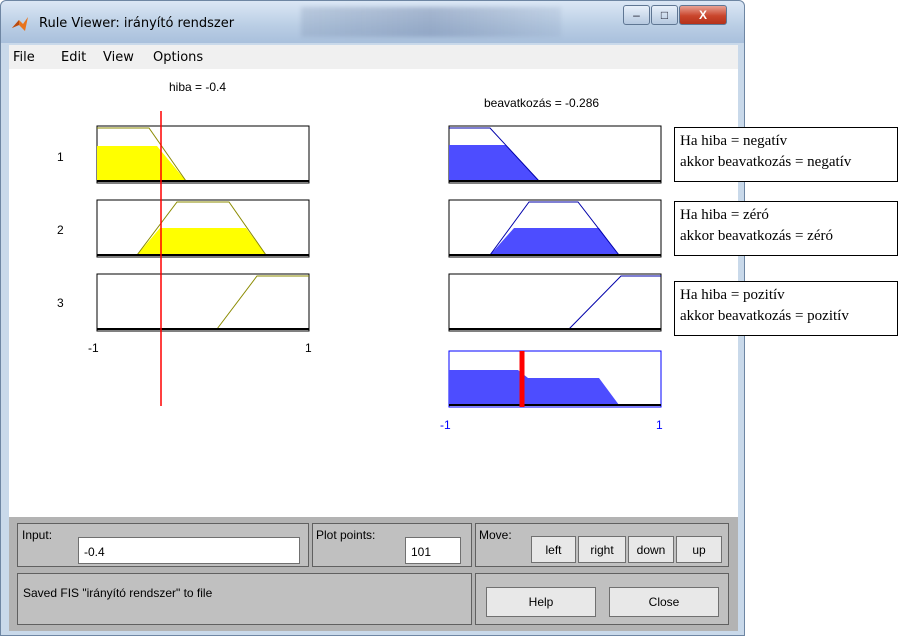 This screenshot has height=638, width=903. Describe the element at coordinates (659, 425) in the screenshot. I see `output-axis-max: 1` at that location.